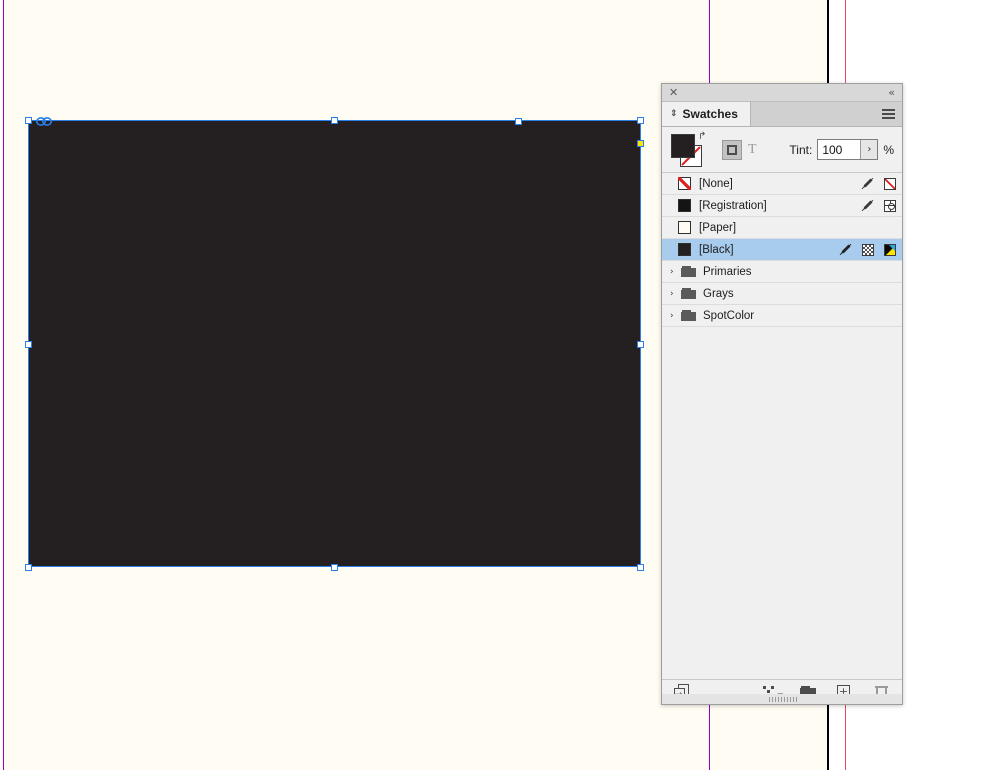 The height and width of the screenshot is (770, 992). I want to click on swatch-chip-registration-icon, so click(684, 205).